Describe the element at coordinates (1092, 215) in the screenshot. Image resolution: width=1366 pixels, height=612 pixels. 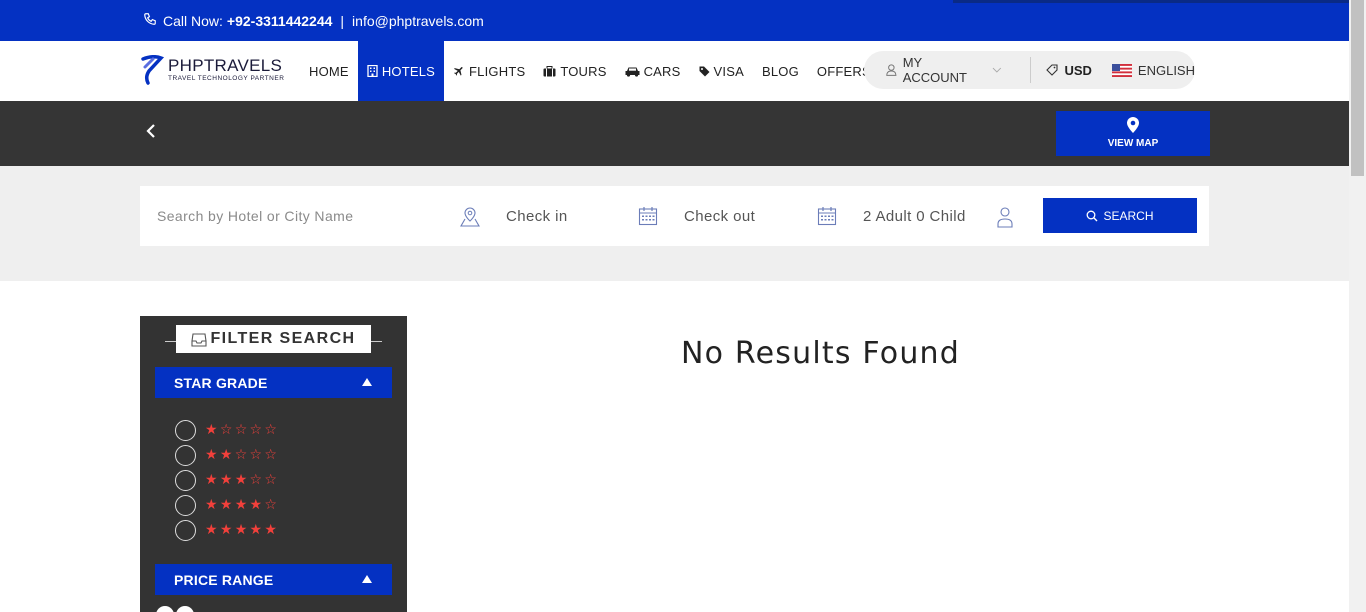
I see `search-icon` at that location.